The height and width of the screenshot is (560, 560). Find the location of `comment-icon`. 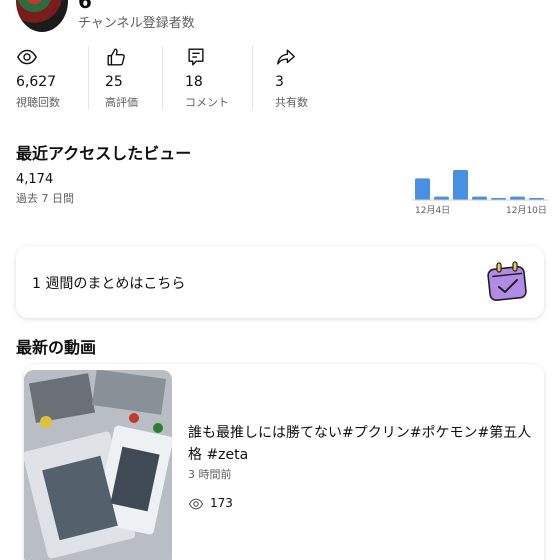

comment-icon is located at coordinates (196, 57).